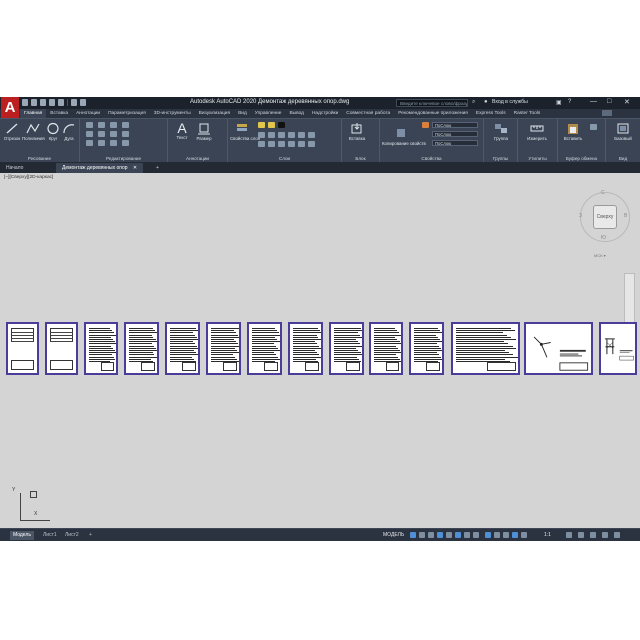  Describe the element at coordinates (573, 131) in the screenshot. I see `paste-button: Вставить` at that location.